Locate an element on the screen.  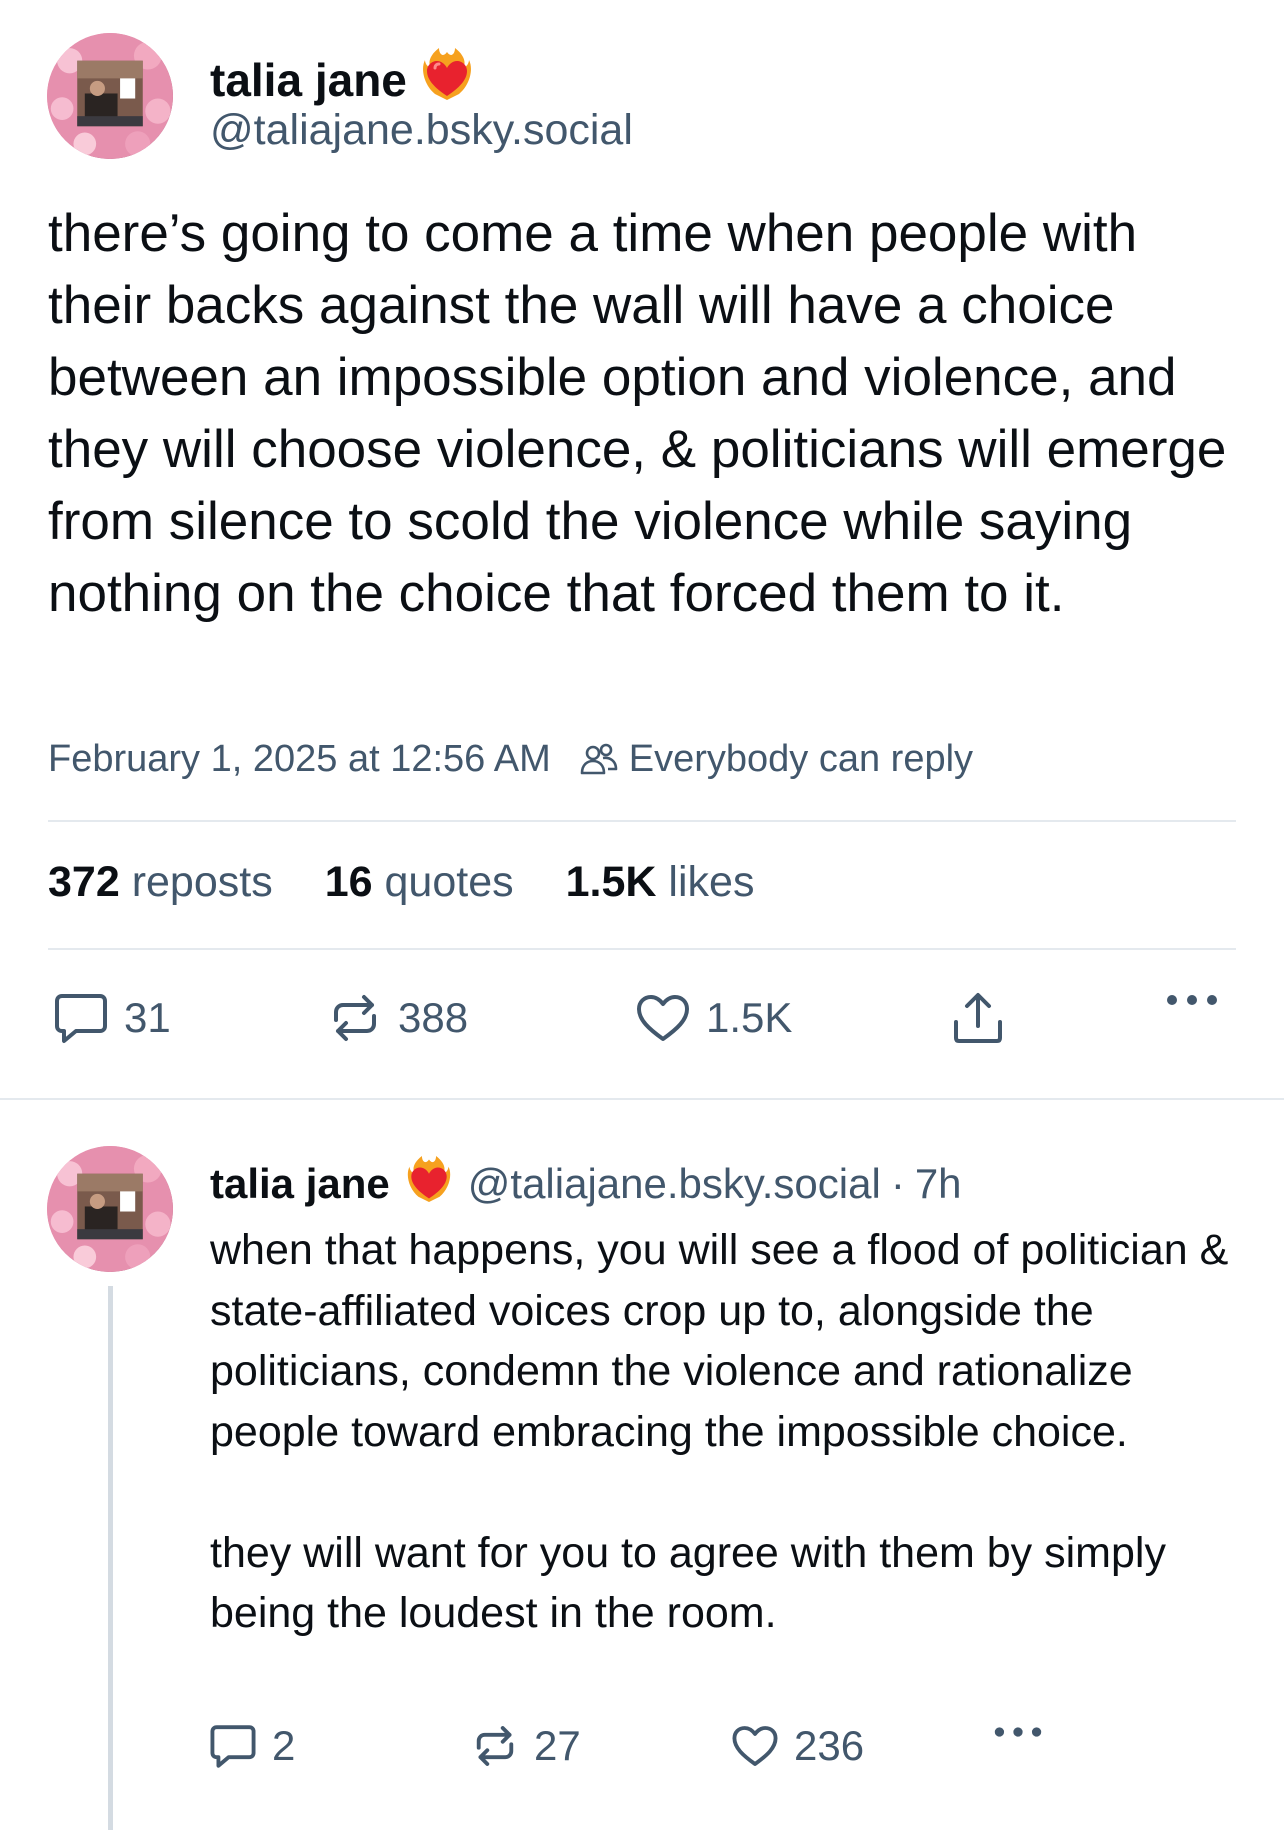
reply-author-name: talia jane is located at coordinates (300, 1184).